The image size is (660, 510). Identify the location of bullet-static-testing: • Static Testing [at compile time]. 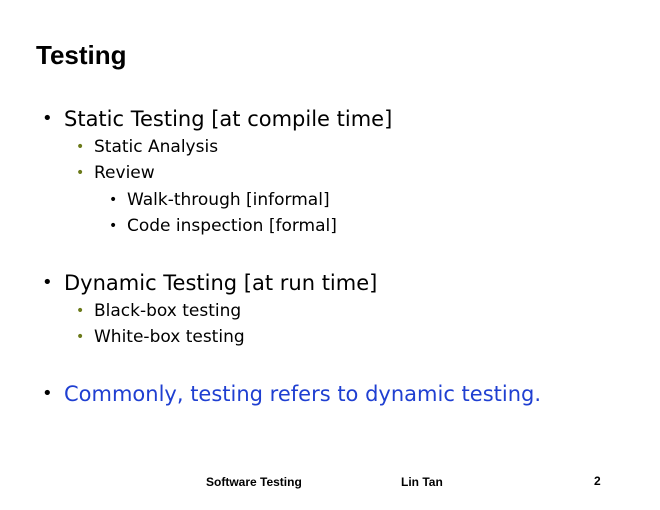
(322, 119).